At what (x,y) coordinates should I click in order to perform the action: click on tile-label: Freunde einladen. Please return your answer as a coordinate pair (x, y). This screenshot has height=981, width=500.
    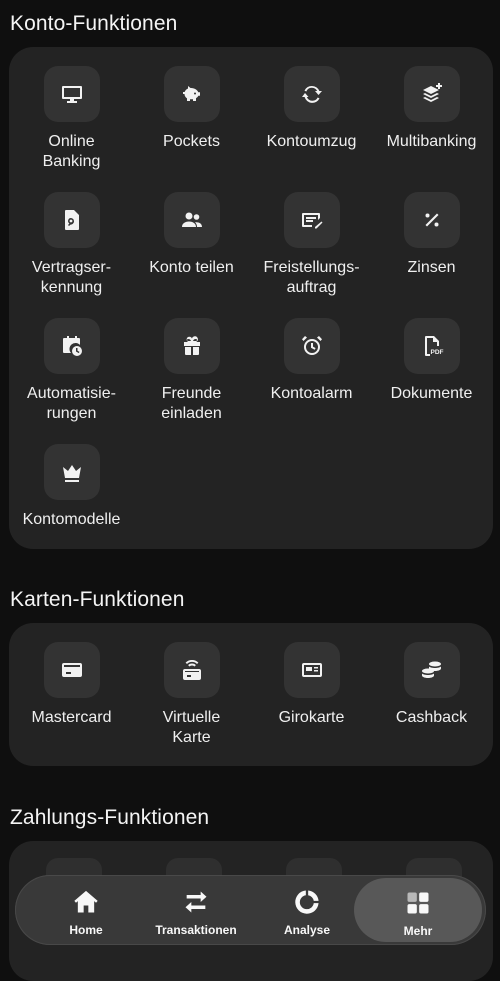
    Looking at the image, I should click on (191, 403).